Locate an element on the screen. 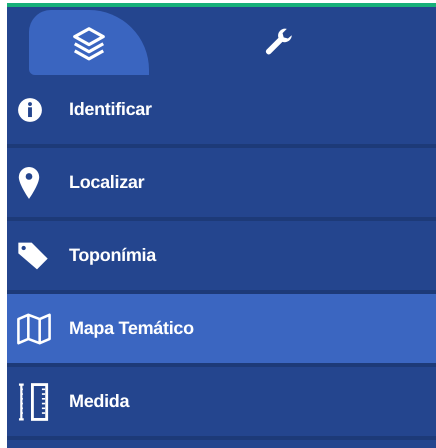  menu-label: Medida is located at coordinates (99, 401).